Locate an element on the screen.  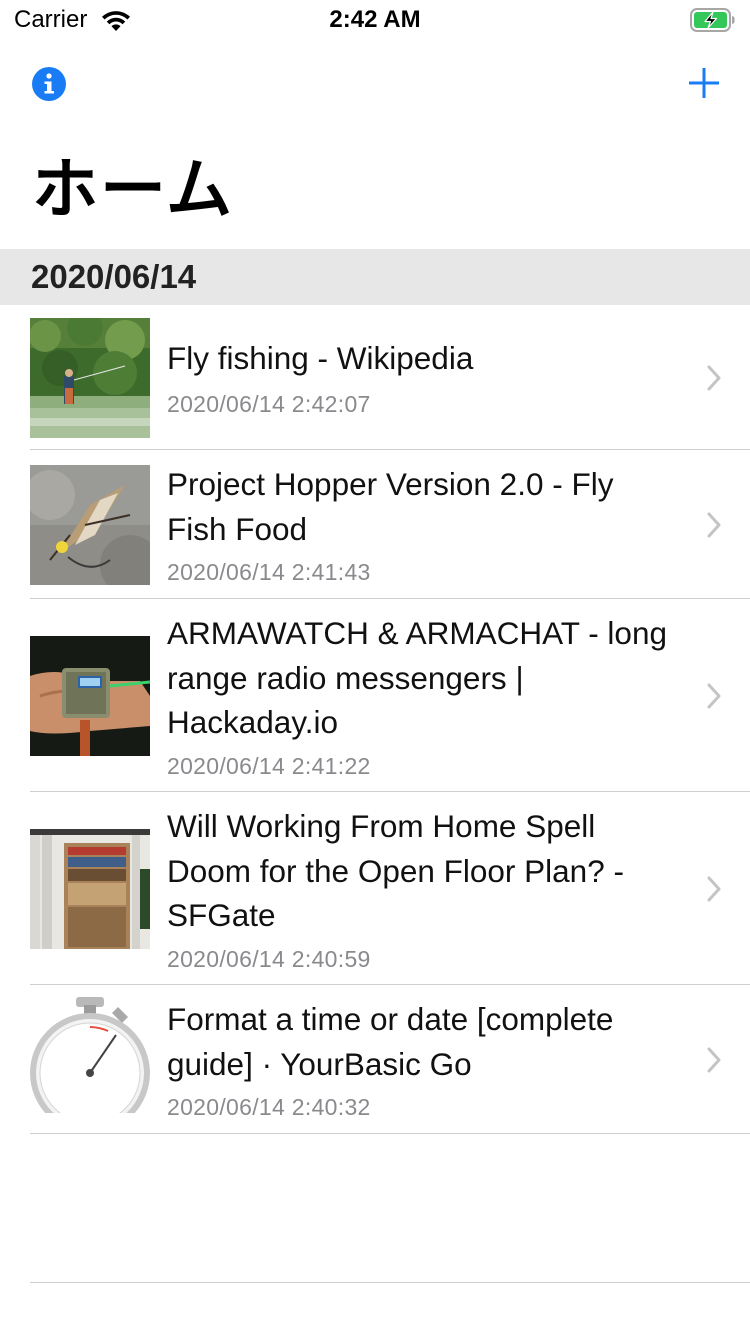
status-bar: Carrier 2:42 AM is located at coordinates (375, 20).